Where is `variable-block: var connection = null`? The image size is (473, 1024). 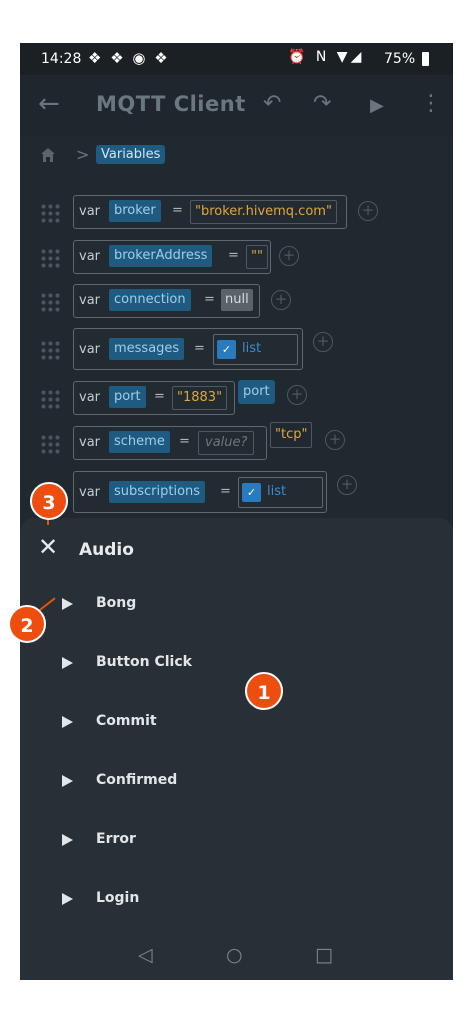
variable-block: var connection = null is located at coordinates (166, 301).